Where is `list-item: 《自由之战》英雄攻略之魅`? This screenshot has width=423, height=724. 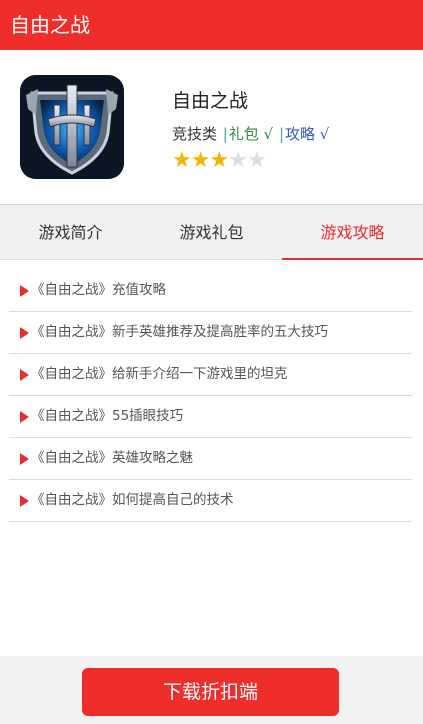
list-item: 《自由之战》英雄攻略之魅 is located at coordinates (210, 459).